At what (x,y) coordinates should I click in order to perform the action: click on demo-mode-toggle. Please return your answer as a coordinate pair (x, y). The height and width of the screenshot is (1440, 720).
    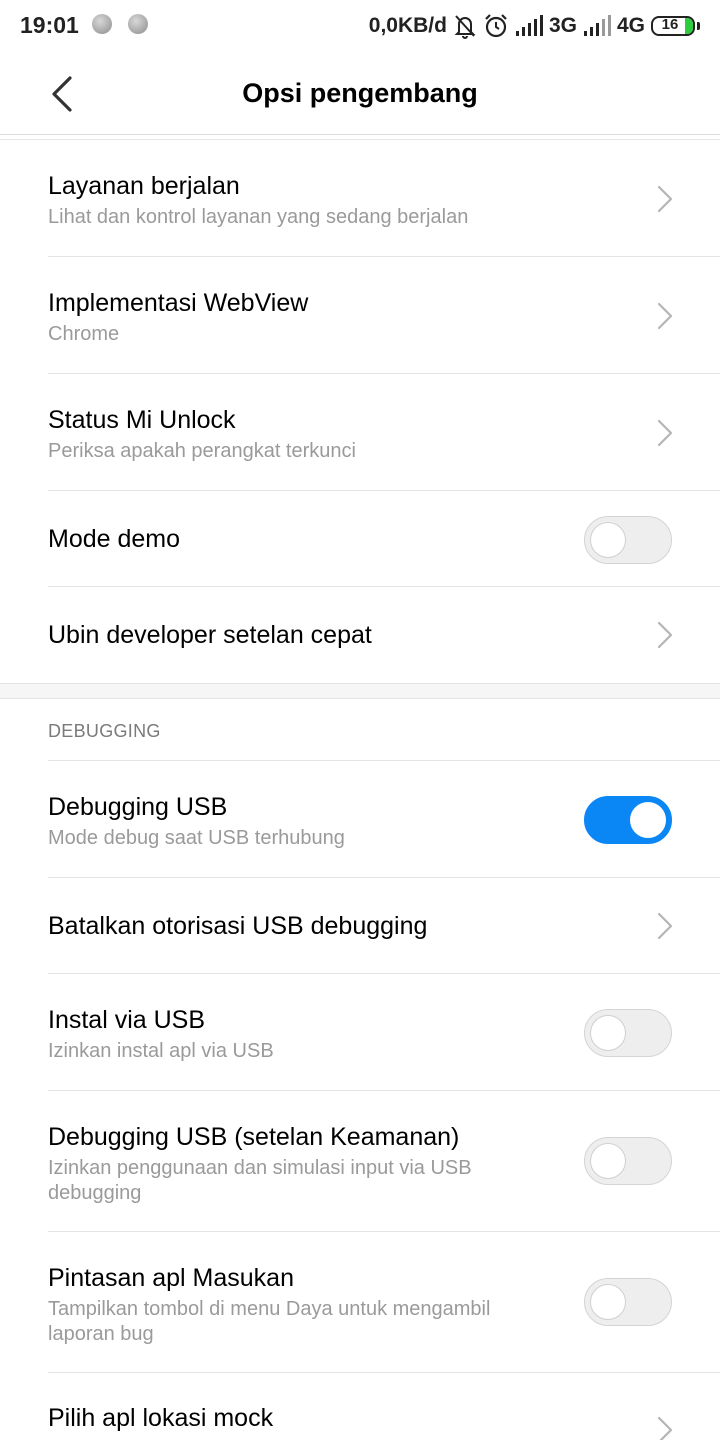
    Looking at the image, I should click on (628, 540).